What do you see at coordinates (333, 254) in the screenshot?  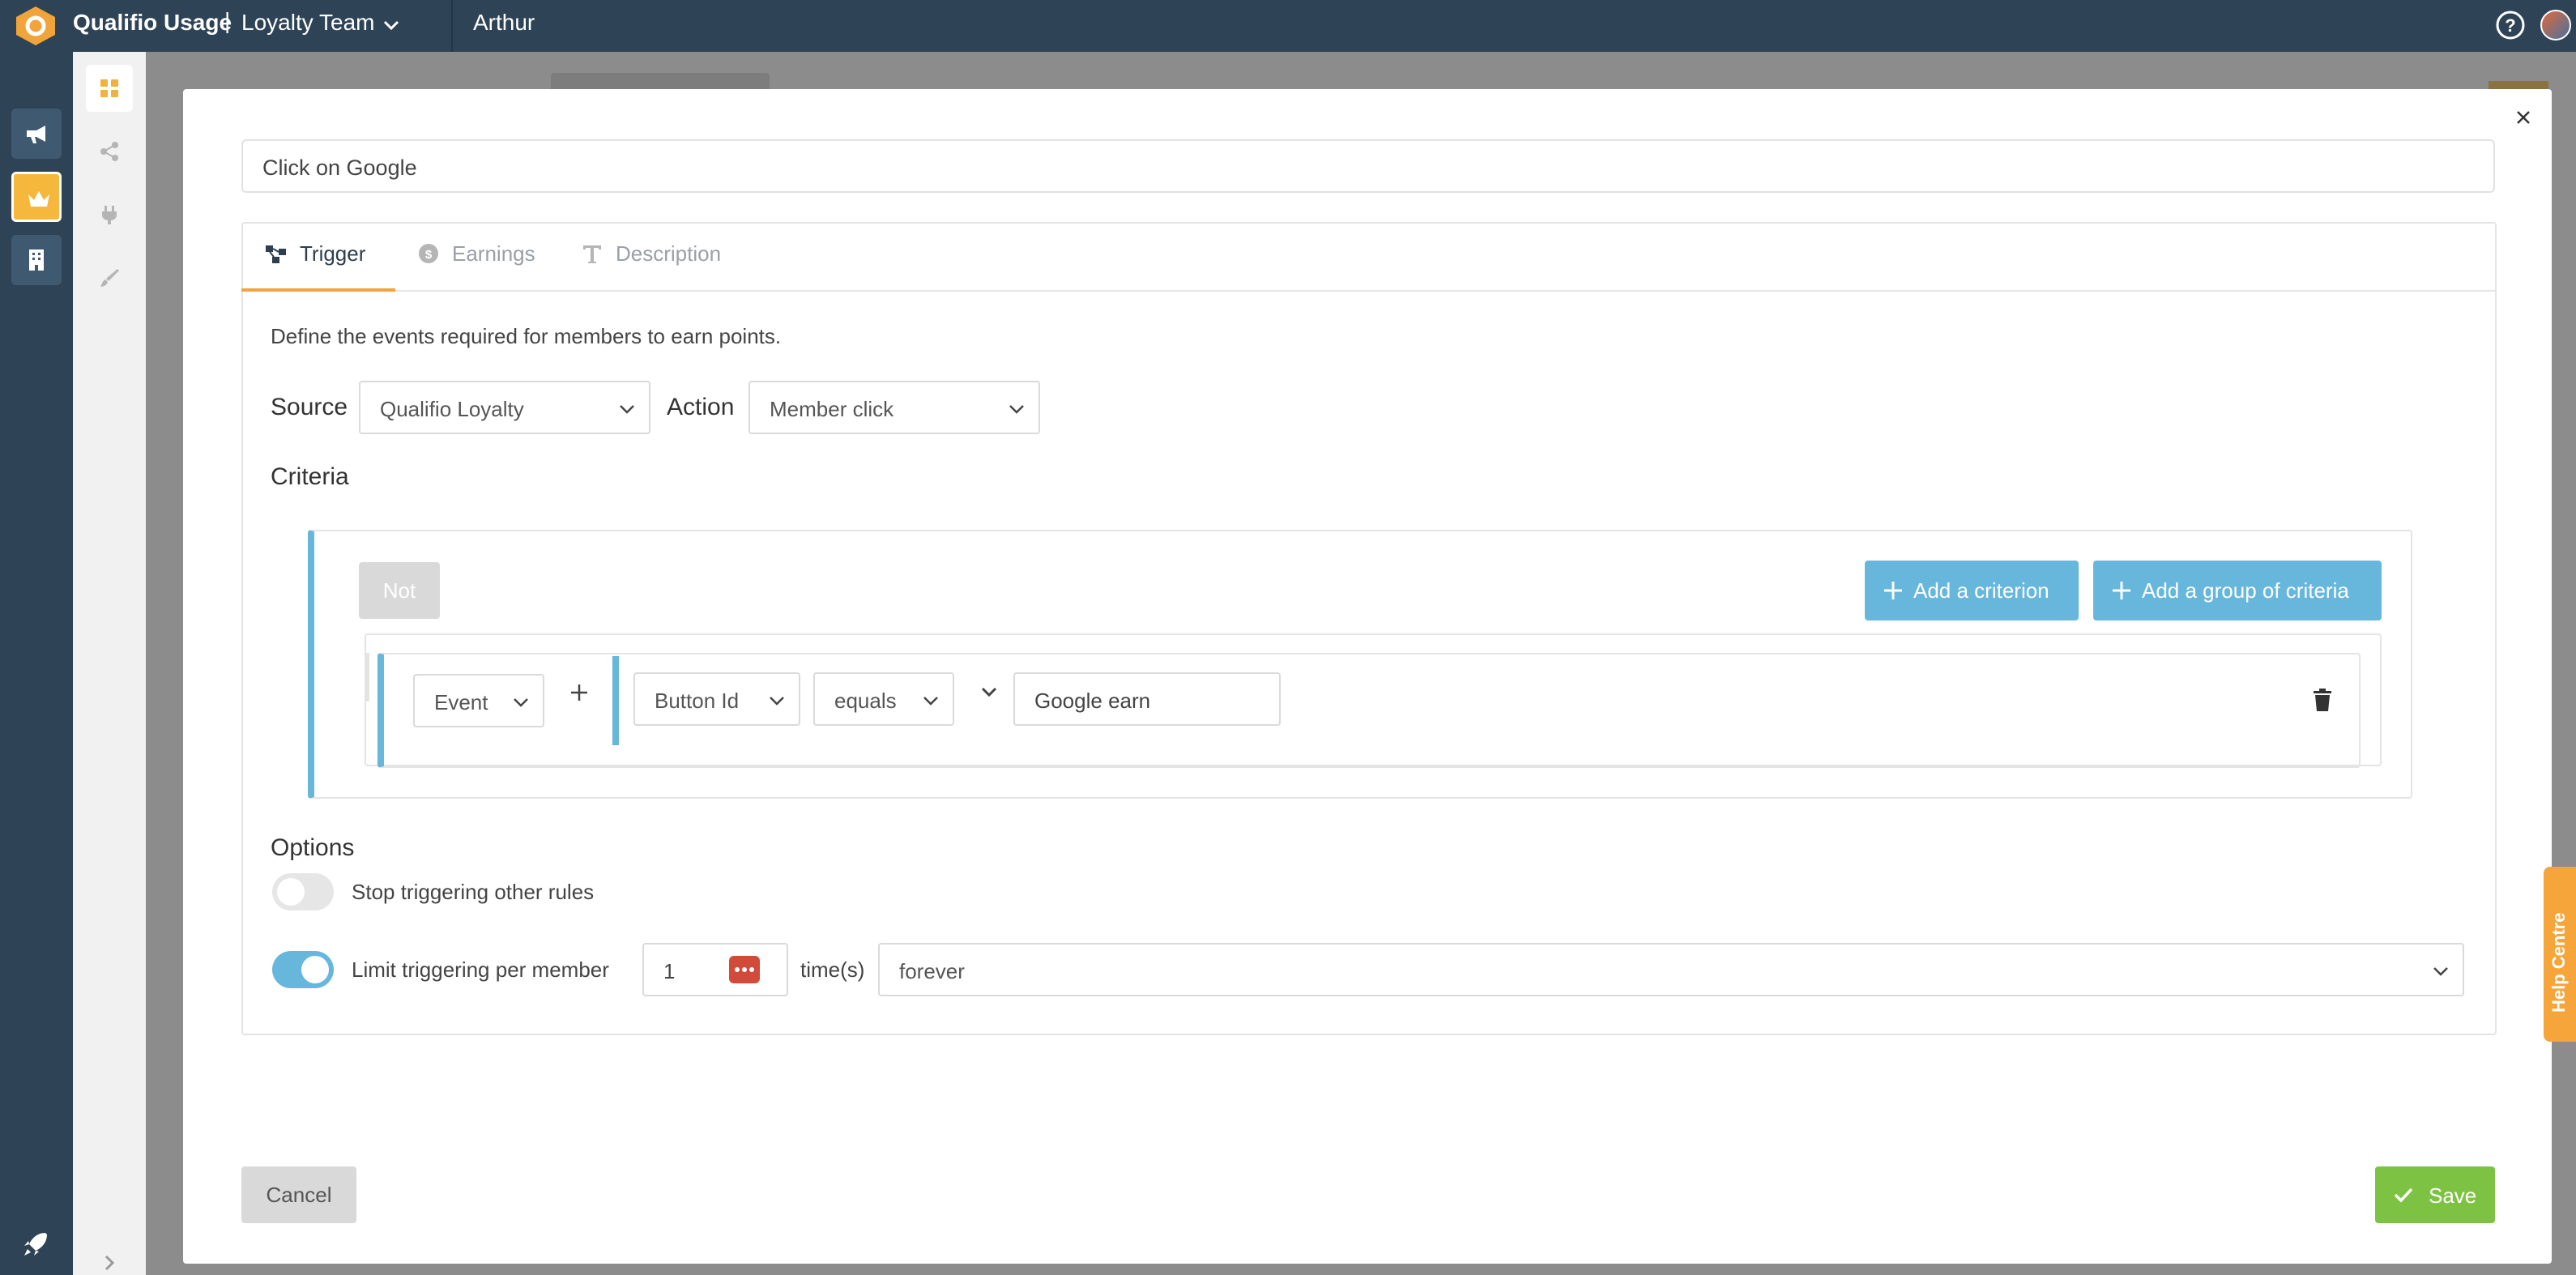 I see `tab-trigger-label: Trigger` at bounding box center [333, 254].